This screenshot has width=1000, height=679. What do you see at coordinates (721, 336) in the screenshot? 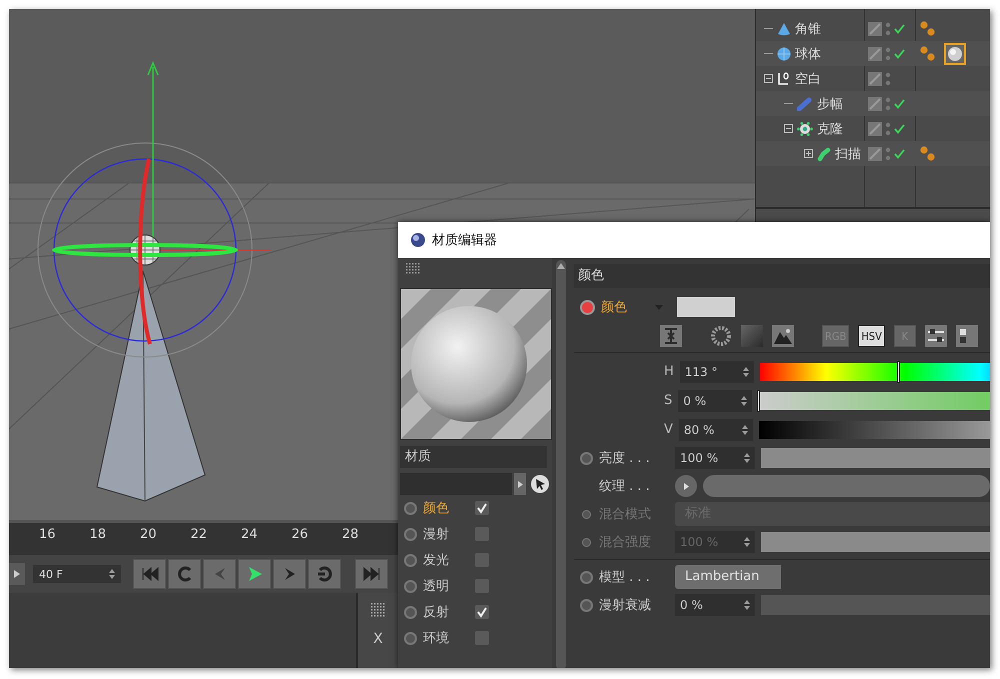
I see `color-wheel-icon` at bounding box center [721, 336].